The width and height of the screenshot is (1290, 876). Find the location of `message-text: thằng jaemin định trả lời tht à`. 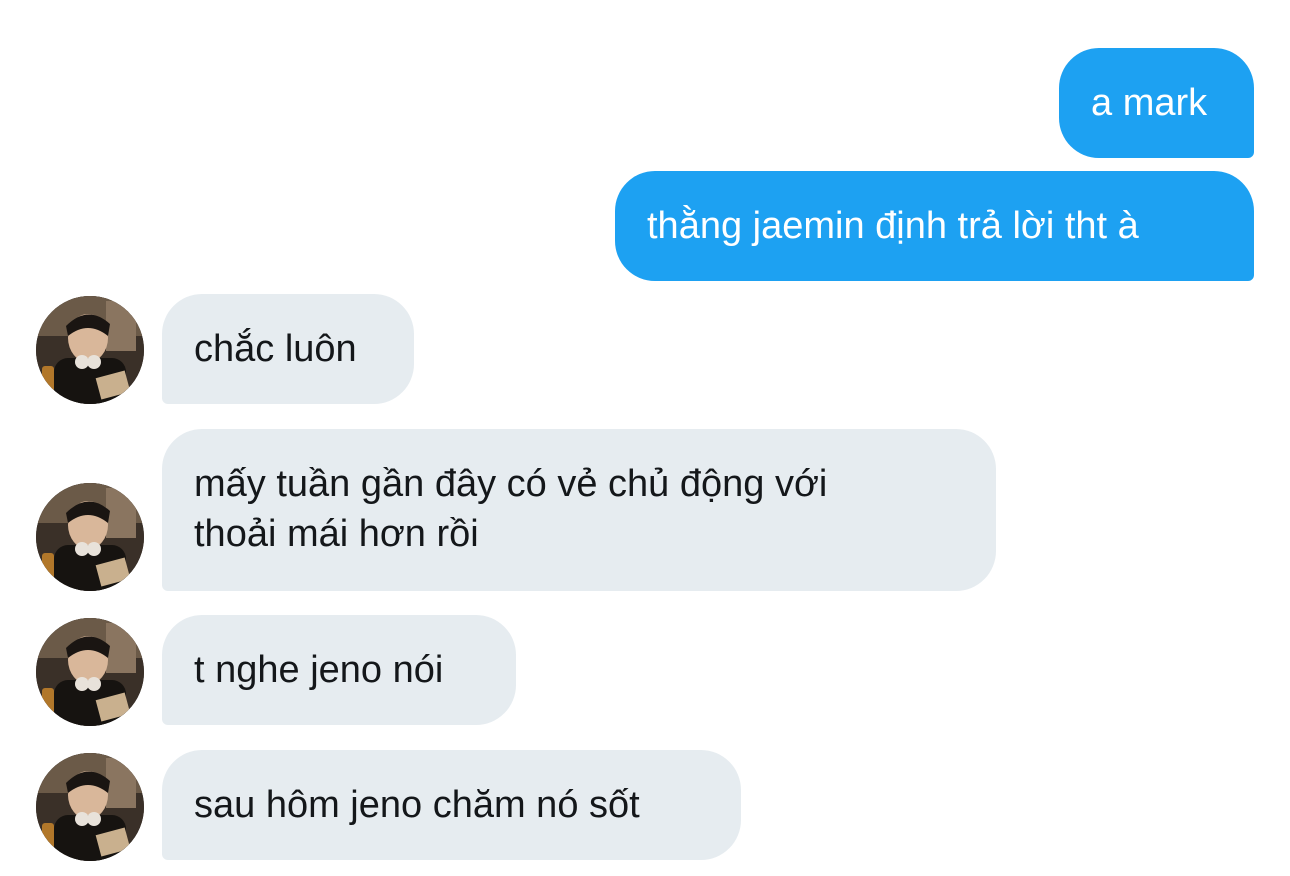

message-text: thằng jaemin định trả lời tht à is located at coordinates (893, 226).